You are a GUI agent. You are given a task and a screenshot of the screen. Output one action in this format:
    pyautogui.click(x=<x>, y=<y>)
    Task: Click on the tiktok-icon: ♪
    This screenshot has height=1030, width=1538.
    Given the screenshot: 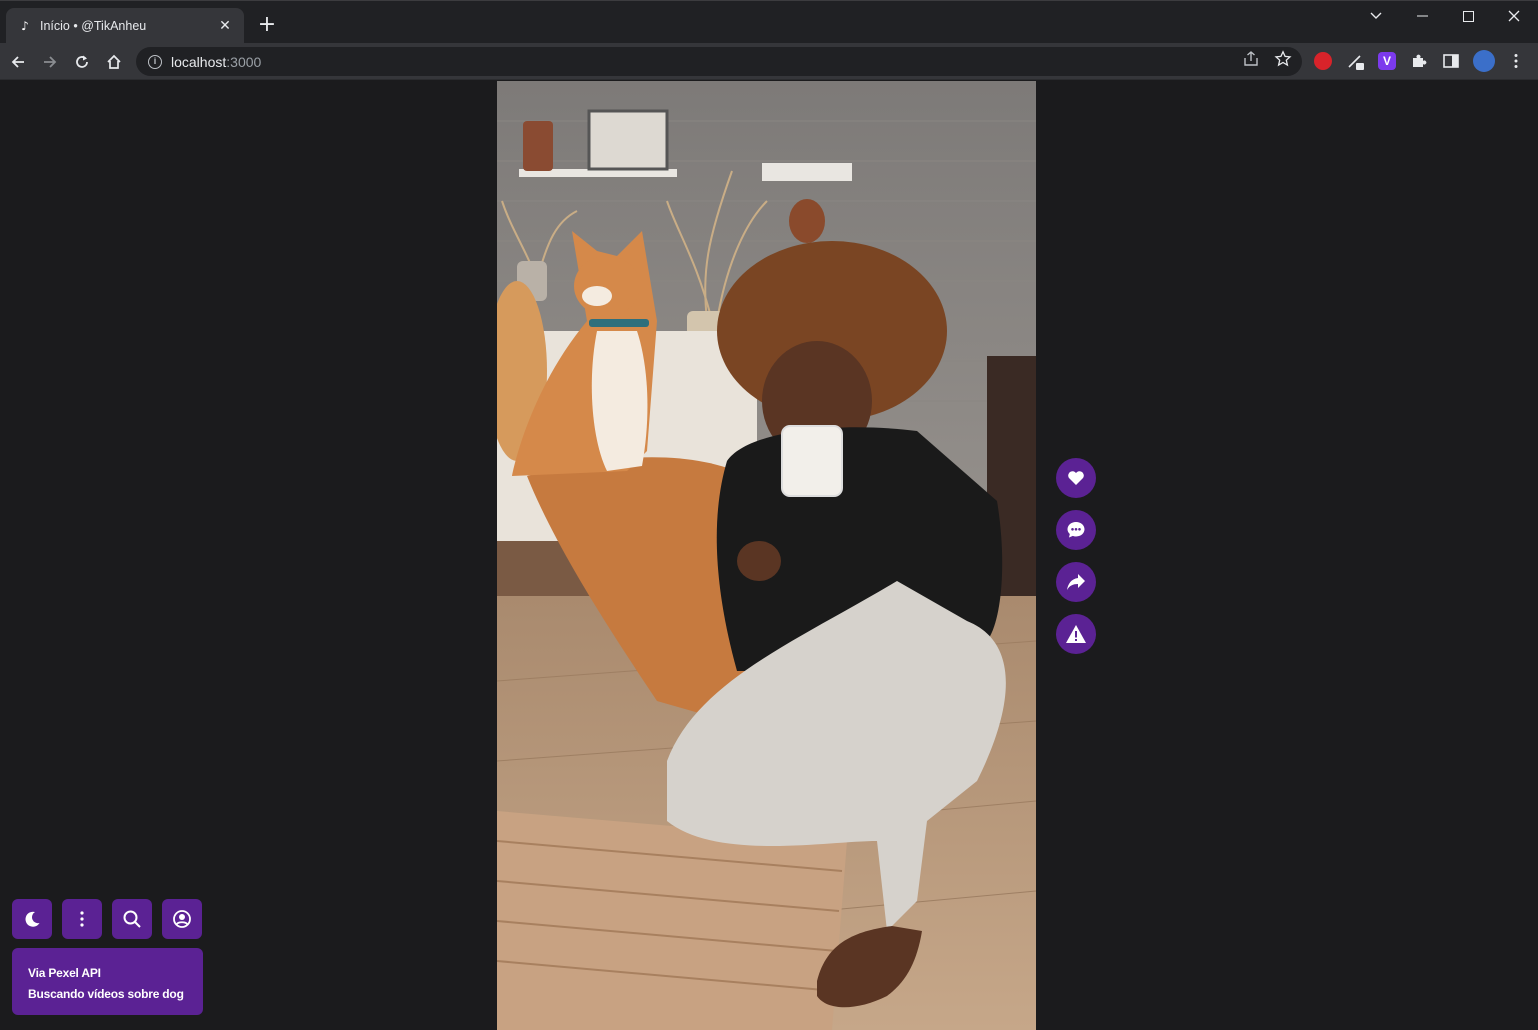 What is the action you would take?
    pyautogui.click(x=25, y=26)
    